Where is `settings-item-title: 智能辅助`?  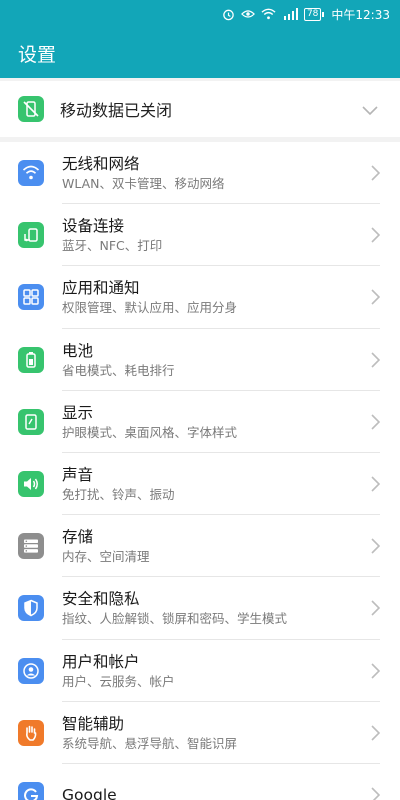 settings-item-title: 智能辅助 is located at coordinates (93, 723).